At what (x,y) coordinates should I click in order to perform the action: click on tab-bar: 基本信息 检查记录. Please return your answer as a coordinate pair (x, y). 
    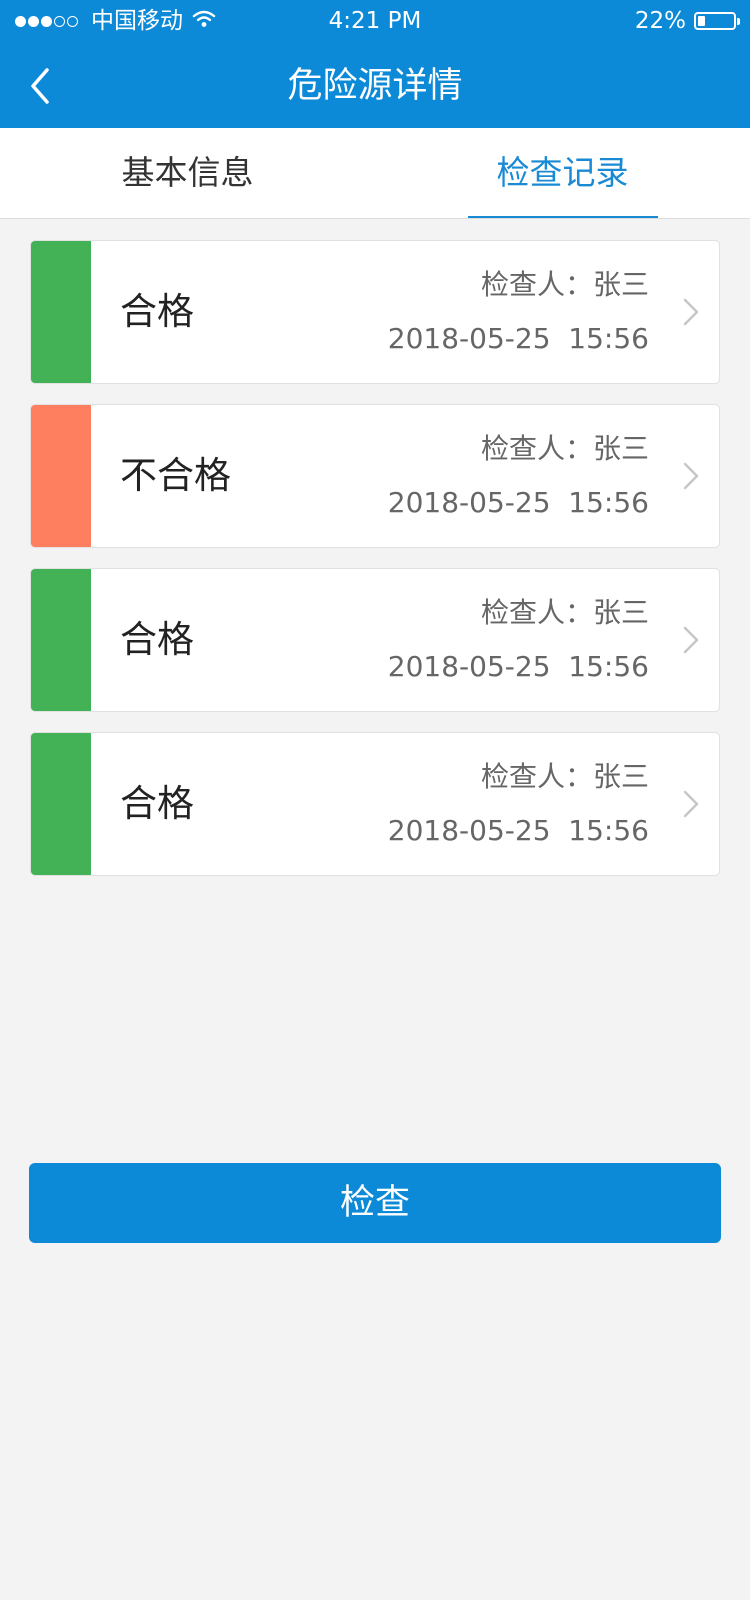
    Looking at the image, I should click on (375, 173).